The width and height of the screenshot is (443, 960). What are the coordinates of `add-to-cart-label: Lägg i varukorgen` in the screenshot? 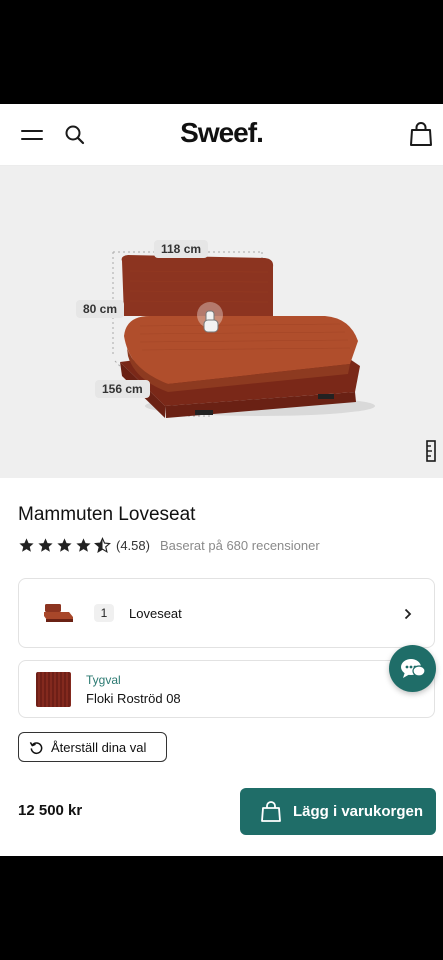 It's located at (358, 811).